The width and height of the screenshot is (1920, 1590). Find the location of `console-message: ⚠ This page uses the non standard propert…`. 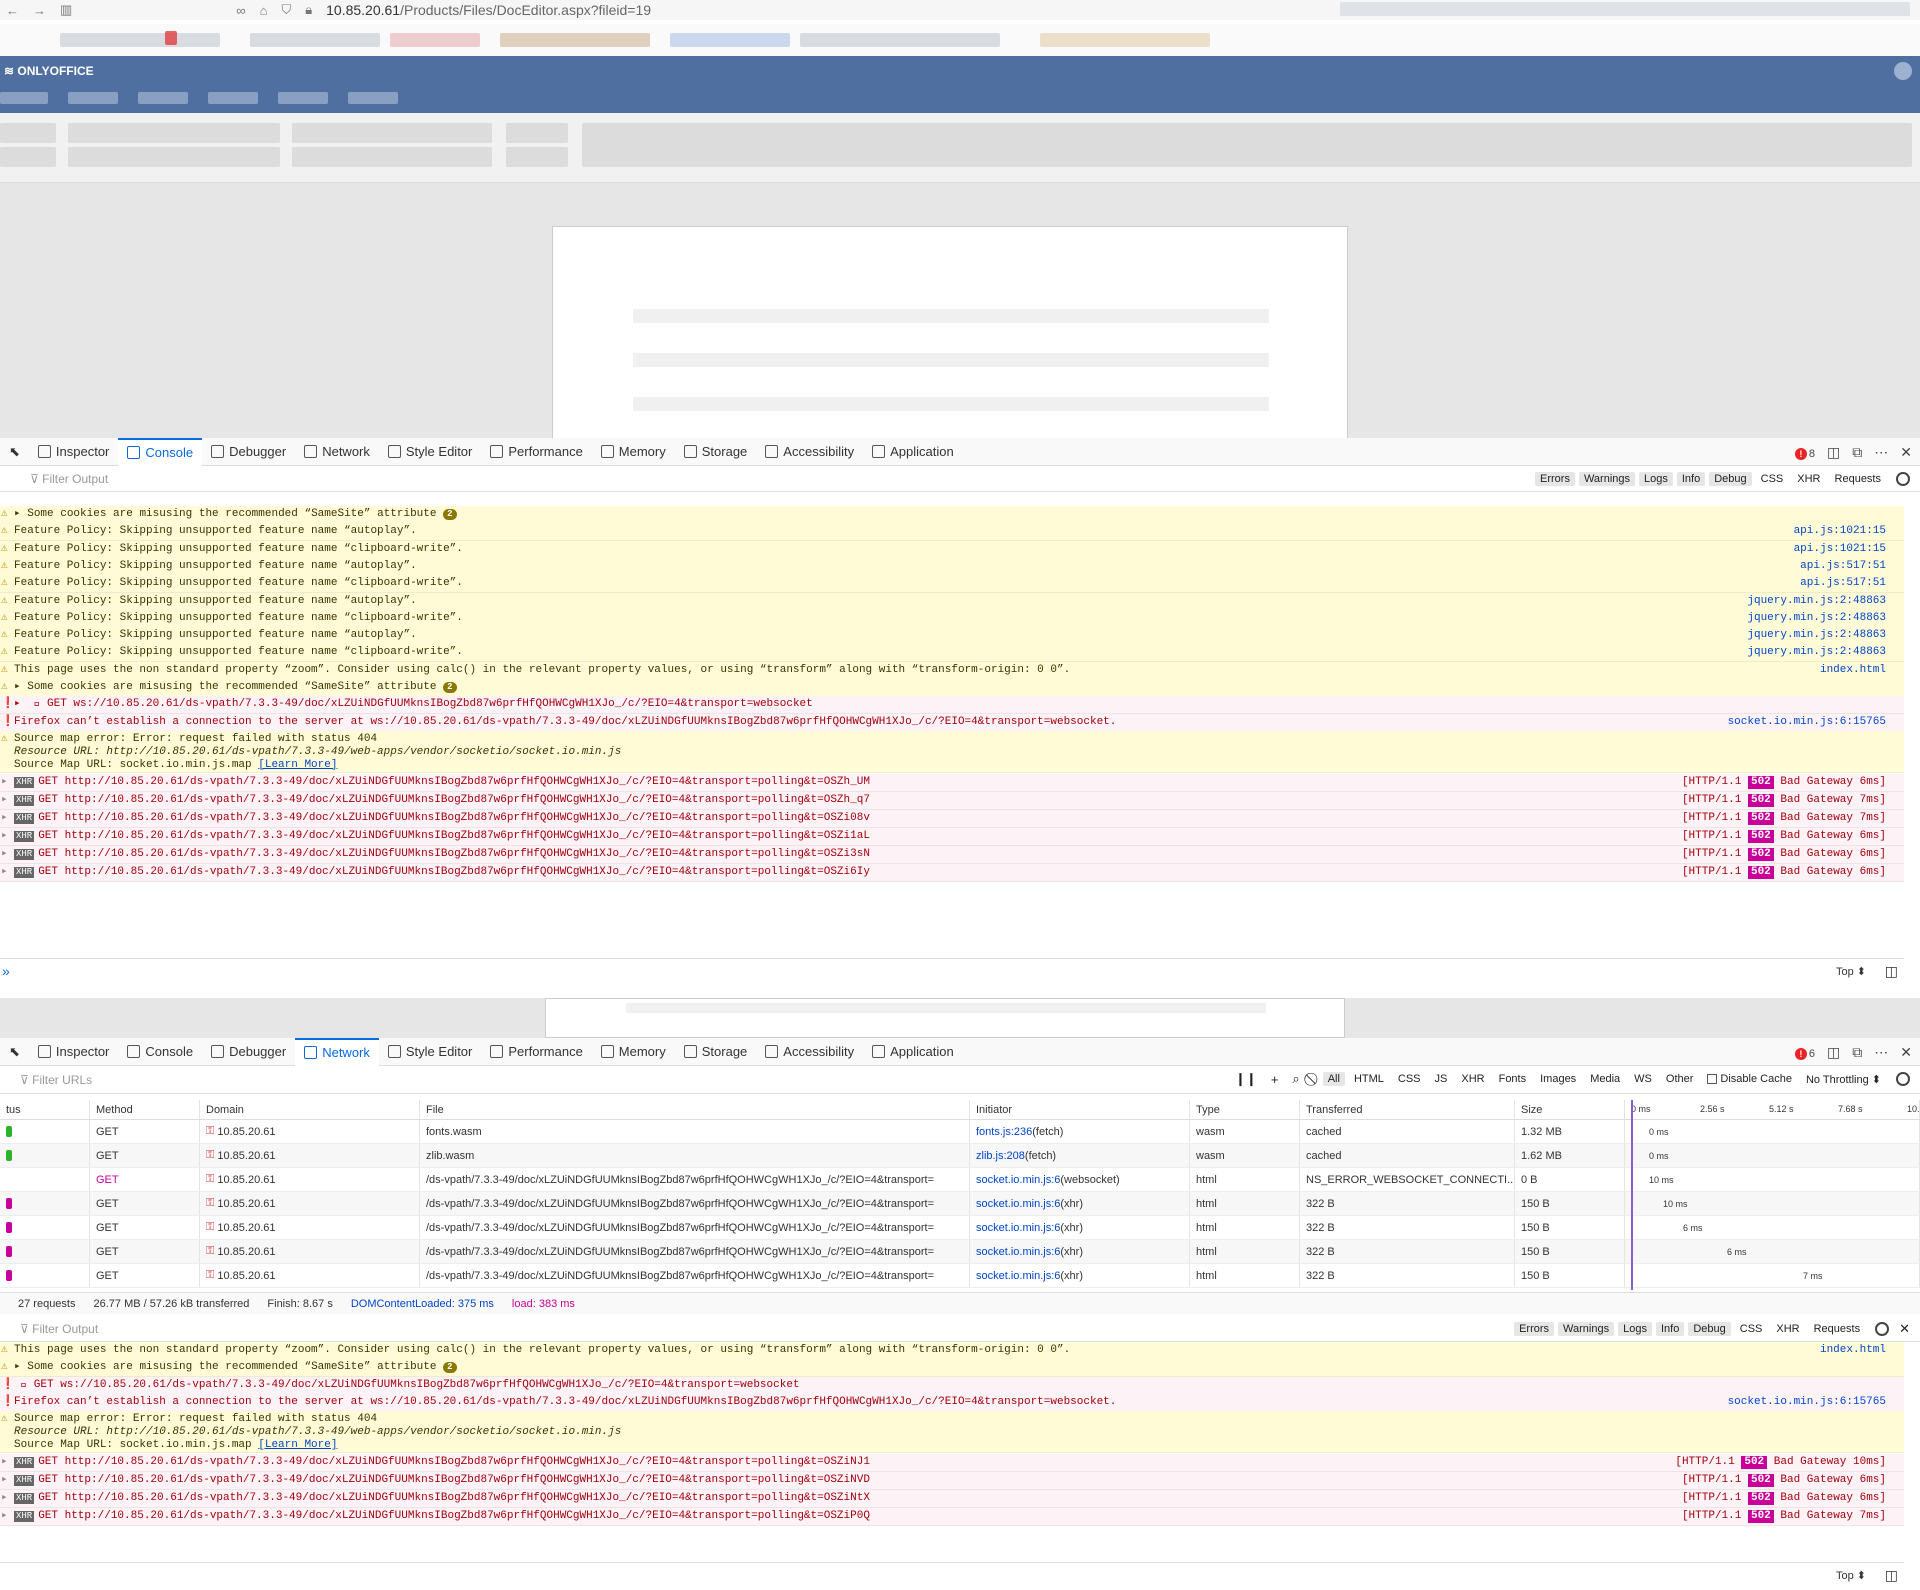

console-message: ⚠ This page uses the non standard propert… is located at coordinates (952, 670).